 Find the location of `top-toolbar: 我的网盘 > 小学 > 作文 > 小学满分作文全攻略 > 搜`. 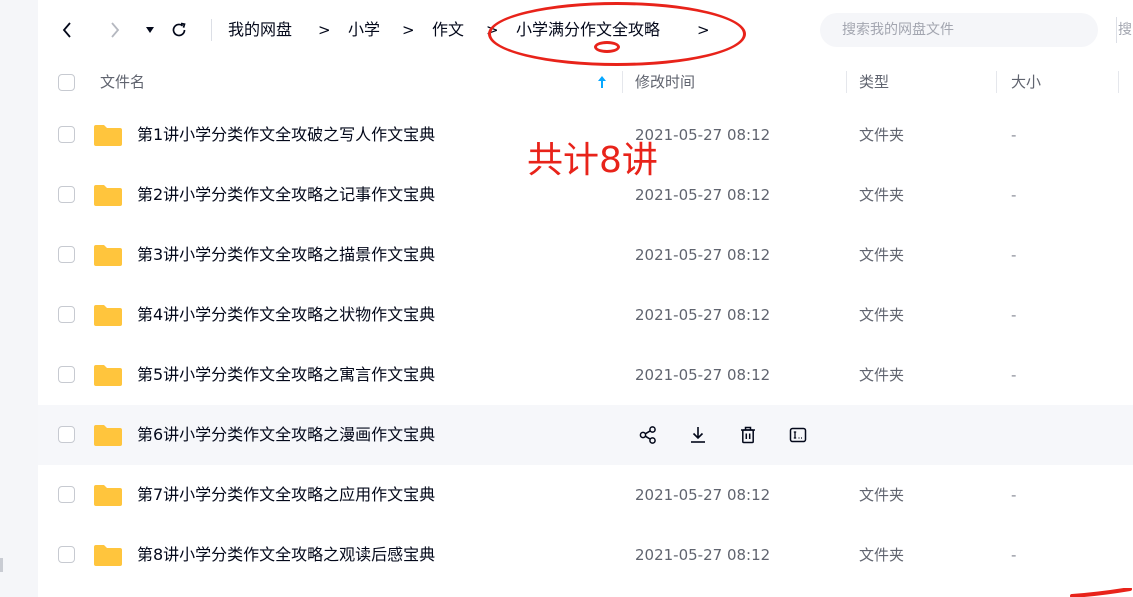

top-toolbar: 我的网盘 > 小学 > 作文 > 小学满分作文全攻略 > 搜 is located at coordinates (585, 30).